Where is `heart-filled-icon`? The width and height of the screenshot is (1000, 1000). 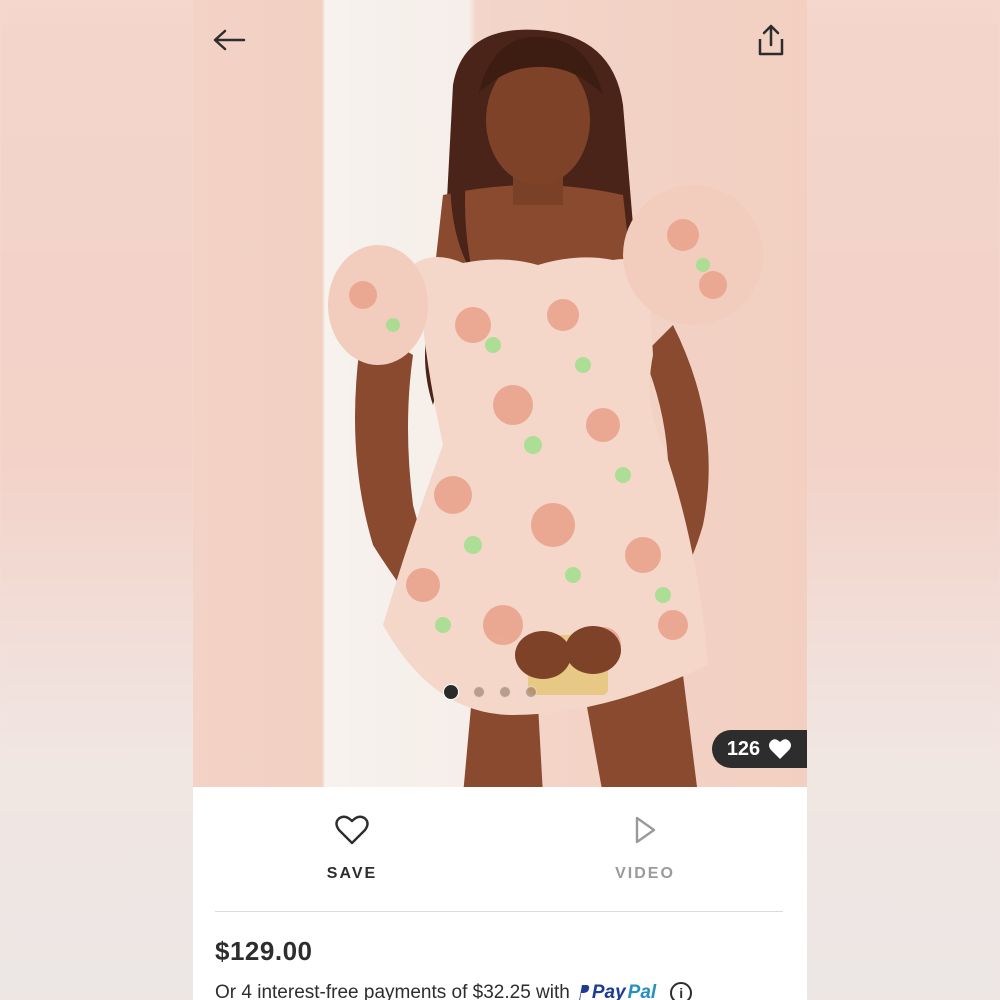
heart-filled-icon is located at coordinates (780, 749).